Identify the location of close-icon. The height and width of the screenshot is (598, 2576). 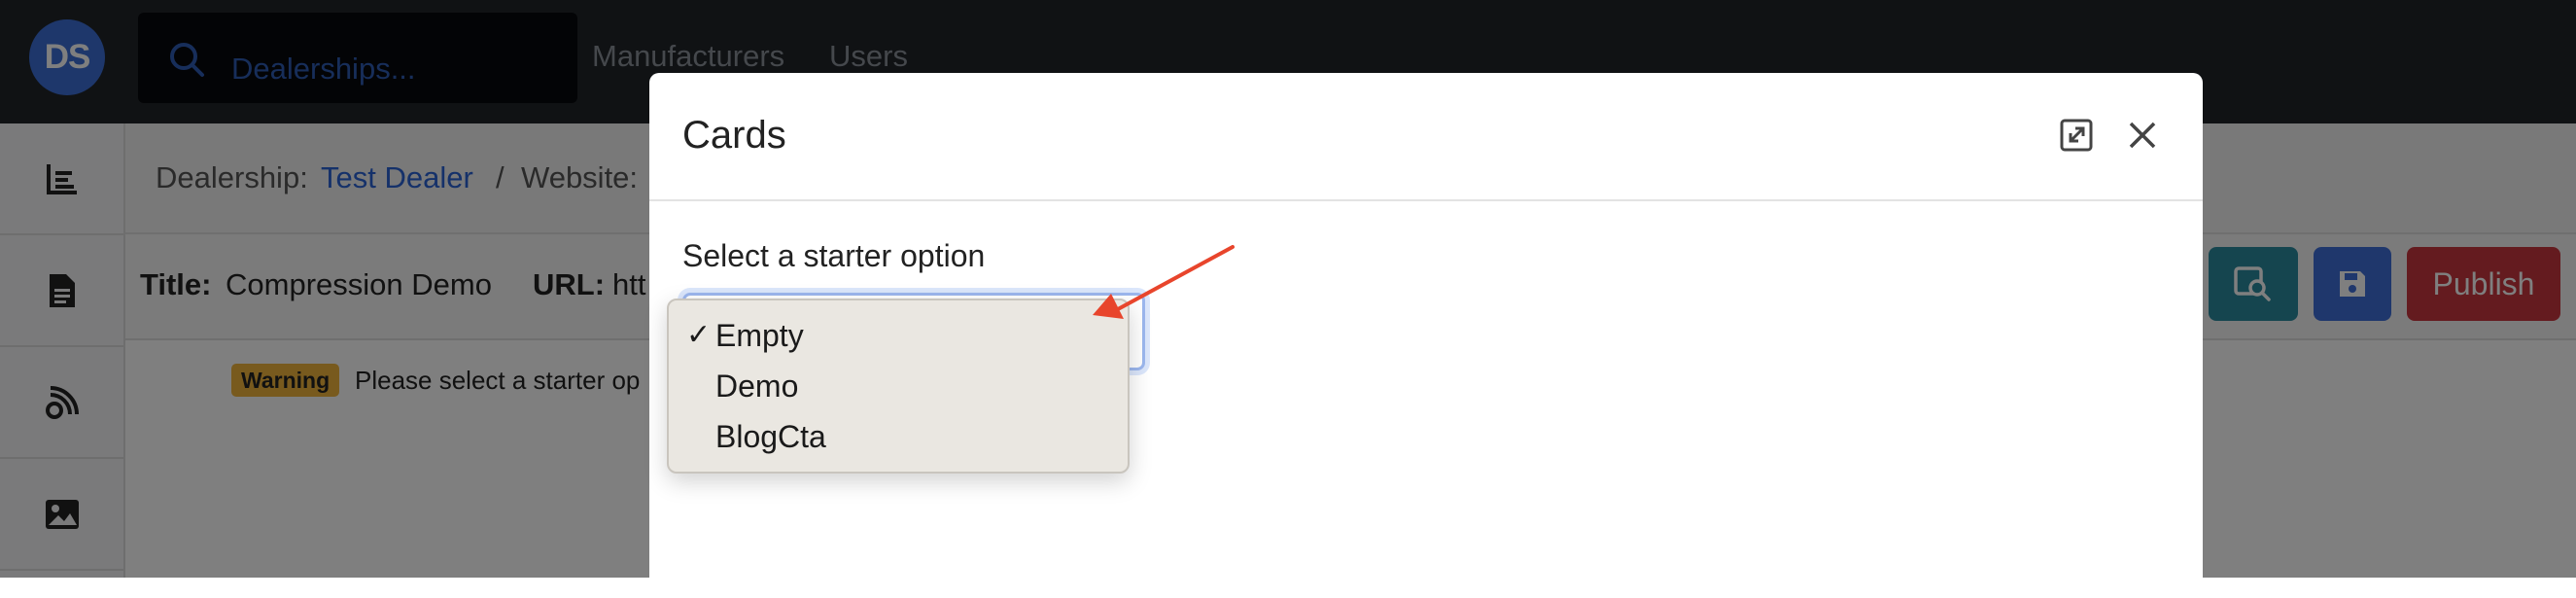
(2142, 136).